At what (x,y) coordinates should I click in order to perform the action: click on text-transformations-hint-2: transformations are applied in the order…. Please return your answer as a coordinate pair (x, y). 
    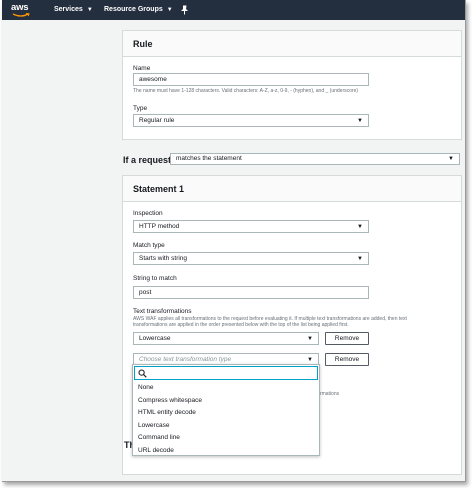
    Looking at the image, I should click on (241, 325).